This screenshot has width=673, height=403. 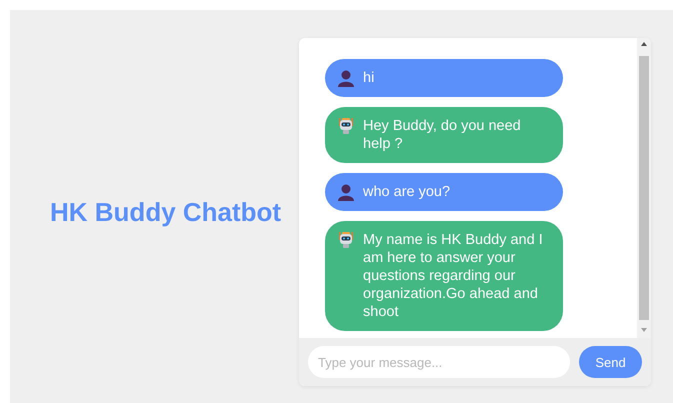 I want to click on message-text: Hey Buddy, do you need help ?, so click(x=442, y=135).